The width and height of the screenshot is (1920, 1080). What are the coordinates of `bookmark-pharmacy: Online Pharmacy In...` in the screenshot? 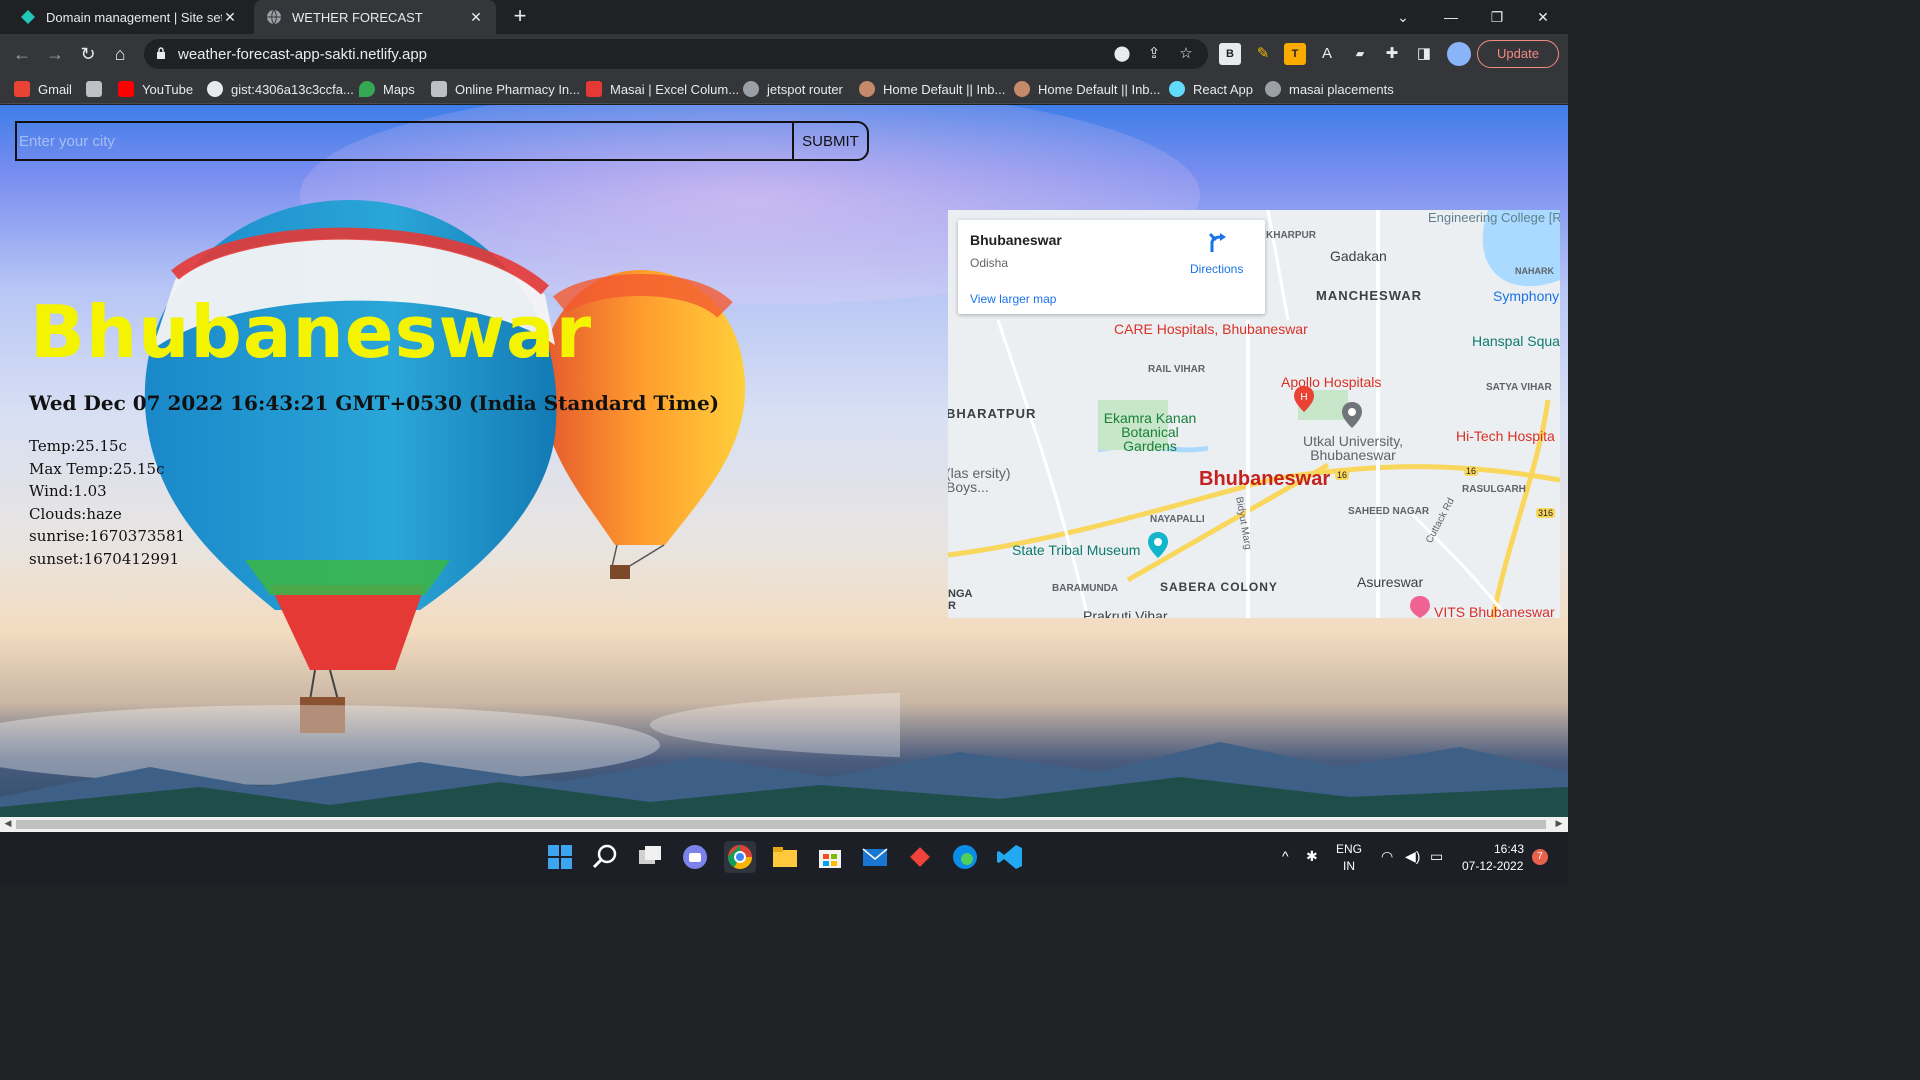 It's located at (505, 89).